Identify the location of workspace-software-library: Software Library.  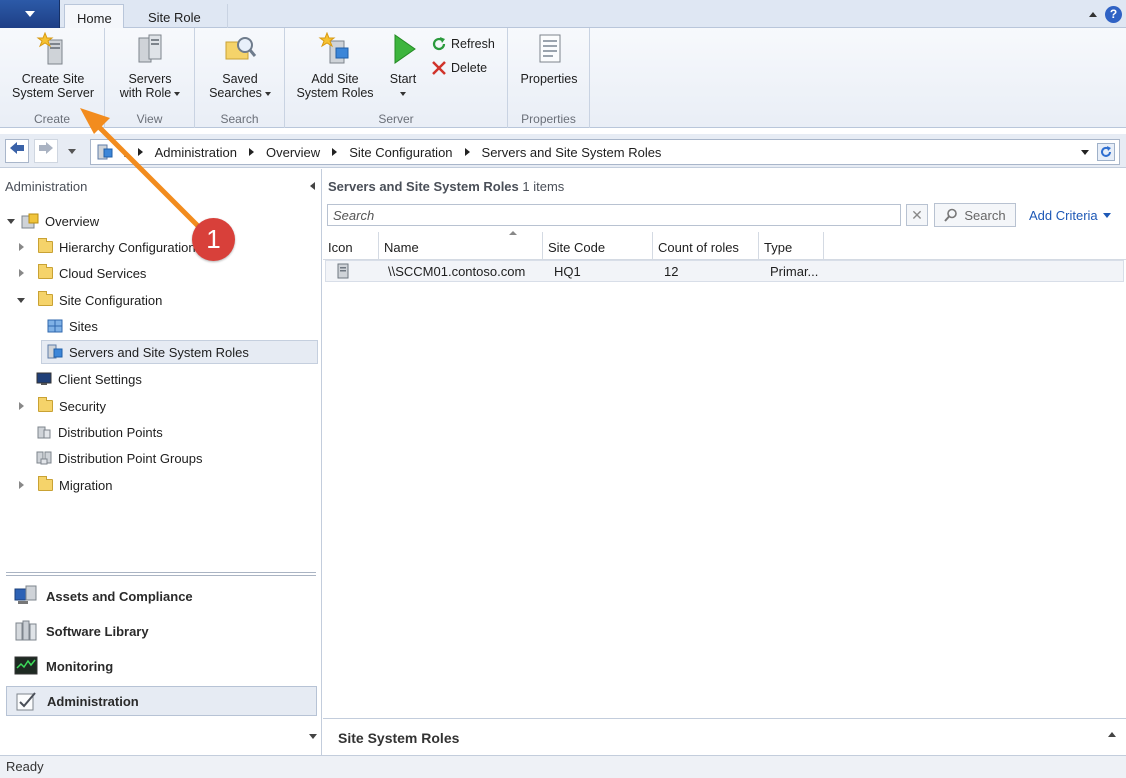
(161, 631).